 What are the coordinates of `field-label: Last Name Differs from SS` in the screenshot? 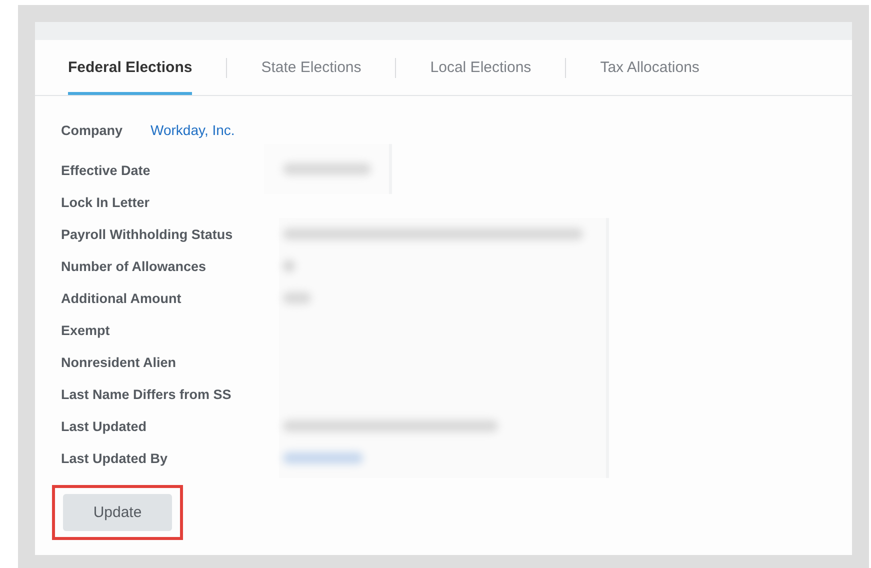 It's located at (146, 394).